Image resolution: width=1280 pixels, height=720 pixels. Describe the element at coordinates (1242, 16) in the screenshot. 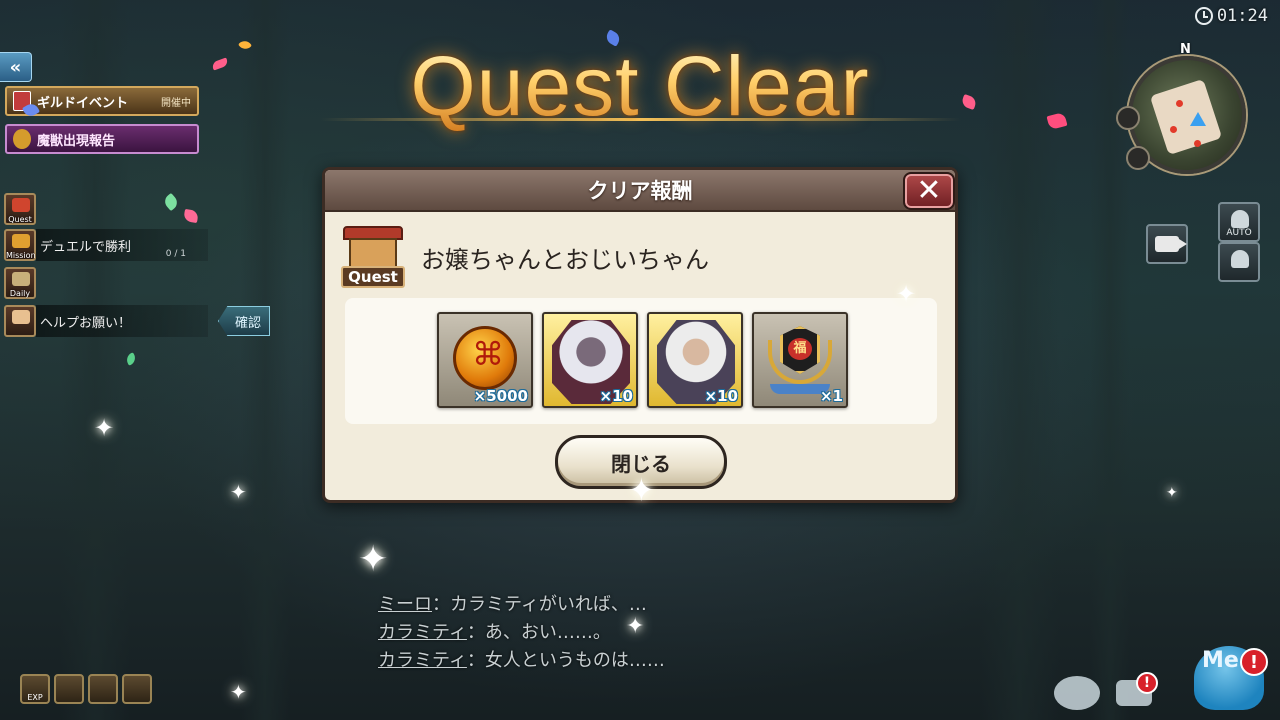

I see `timer-text: 01:24` at that location.